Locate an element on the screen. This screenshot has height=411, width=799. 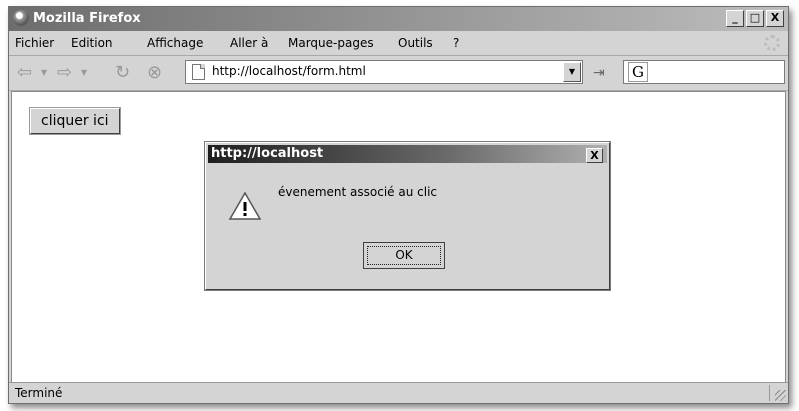
menu-help: ? is located at coordinates (456, 43).